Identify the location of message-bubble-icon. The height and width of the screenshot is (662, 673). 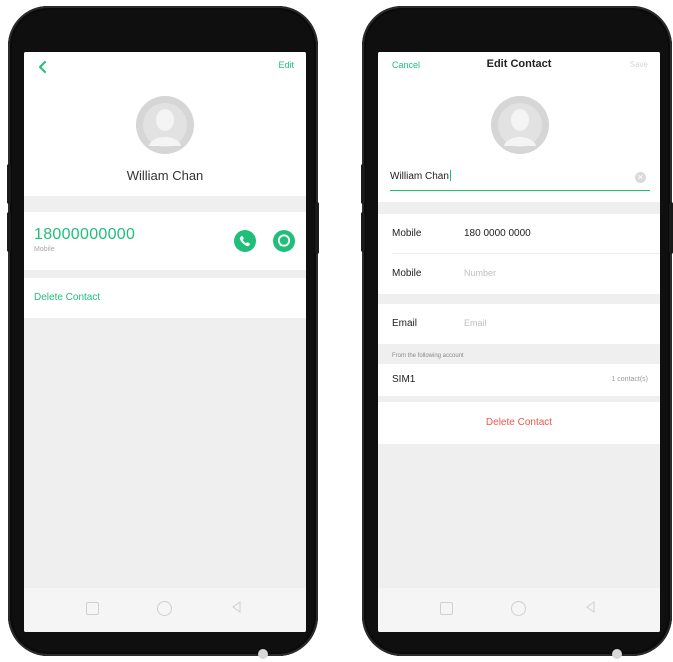
(284, 240).